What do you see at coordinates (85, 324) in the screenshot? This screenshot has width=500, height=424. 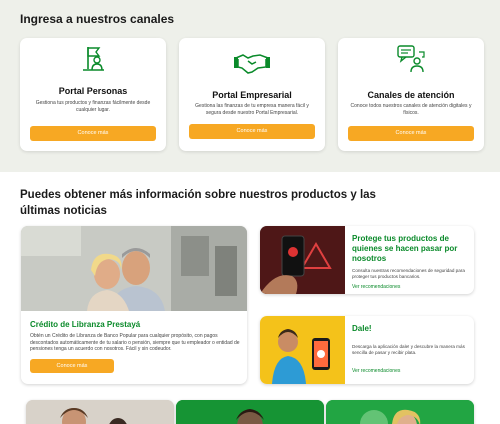 I see `featured-news-title: Crédito de Libranza Prestayá` at bounding box center [85, 324].